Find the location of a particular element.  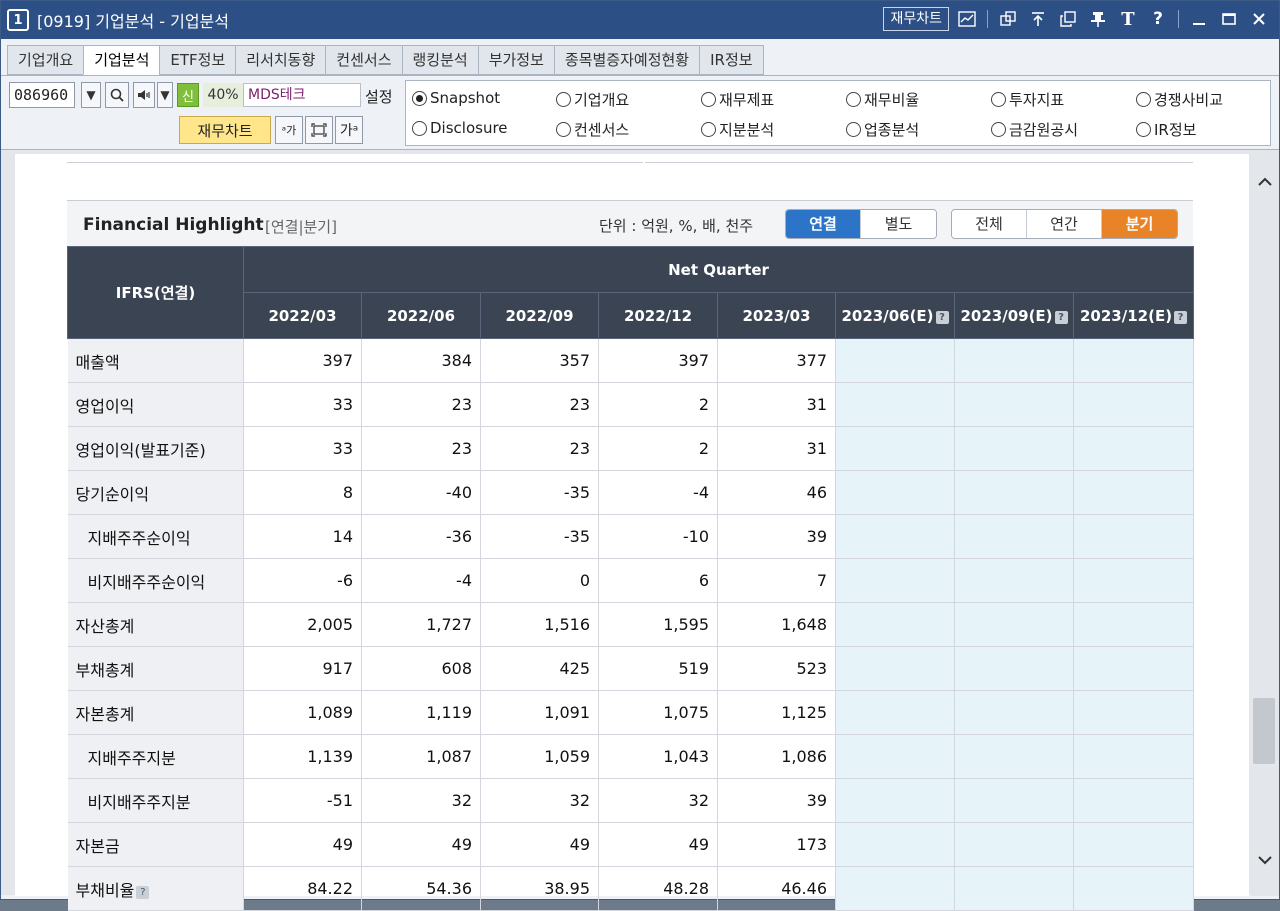

table-row: 영업이익(발표기준) 33 23 23 2 31 is located at coordinates (631, 448).